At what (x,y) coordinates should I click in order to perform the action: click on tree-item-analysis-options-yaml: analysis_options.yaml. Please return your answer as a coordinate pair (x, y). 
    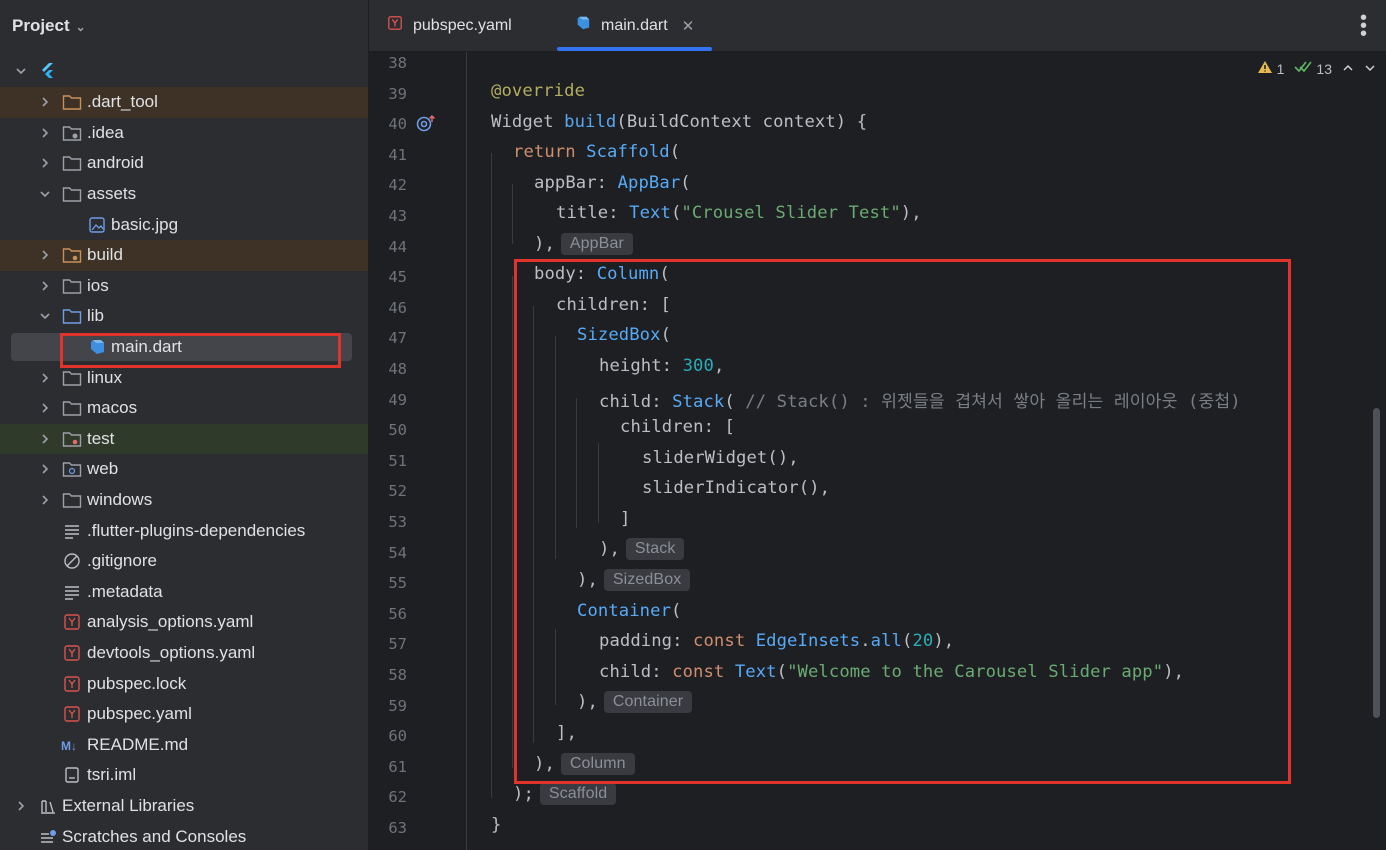
    Looking at the image, I should click on (184, 622).